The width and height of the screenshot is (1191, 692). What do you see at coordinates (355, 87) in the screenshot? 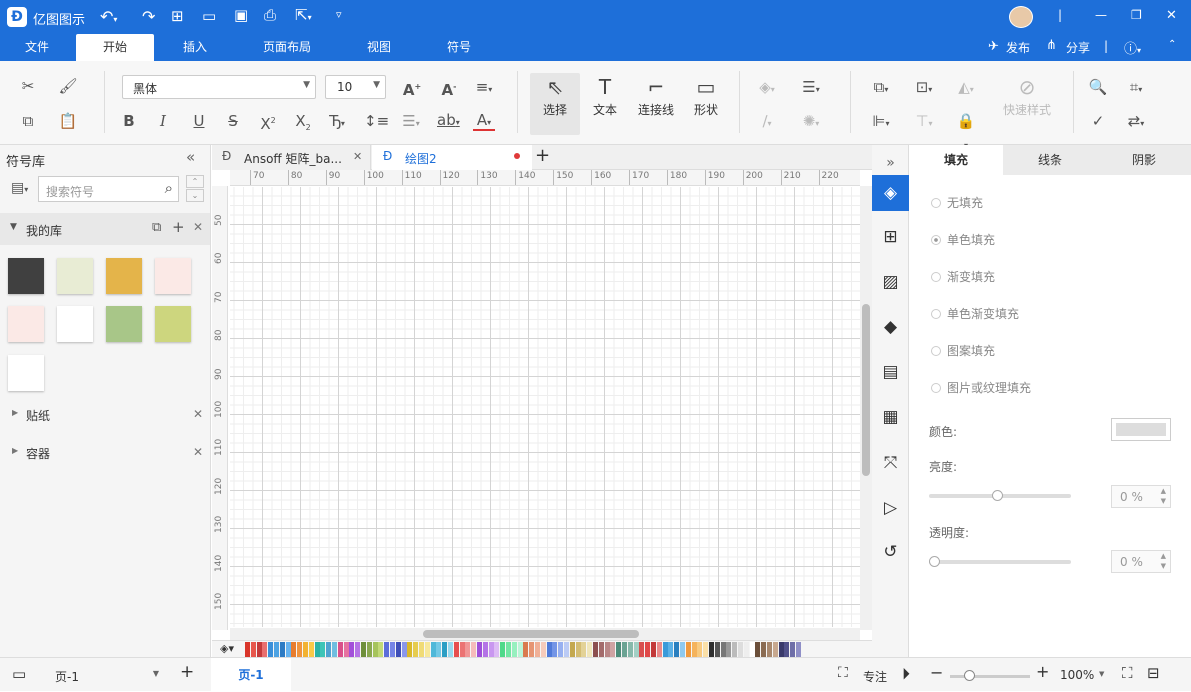
I see `font-size-select: 10 ▼` at bounding box center [355, 87].